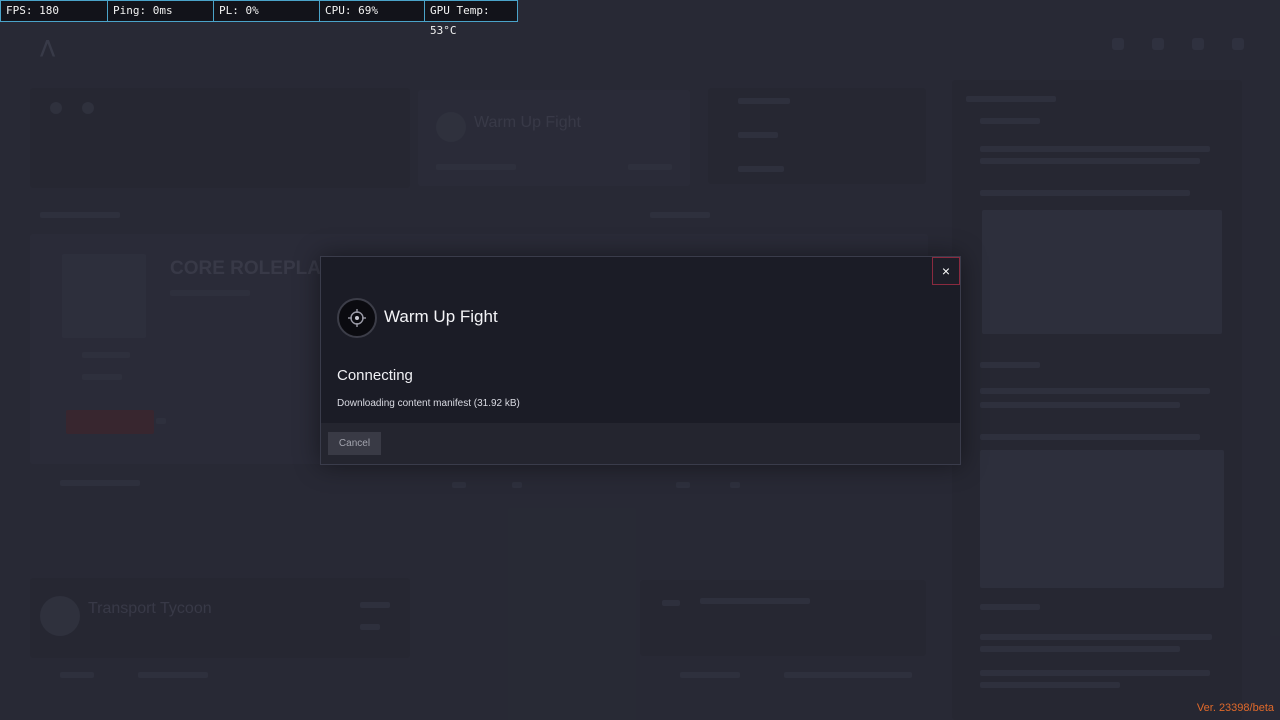 The width and height of the screenshot is (1280, 720). I want to click on fps-readout: FPS: 180, so click(54, 11).